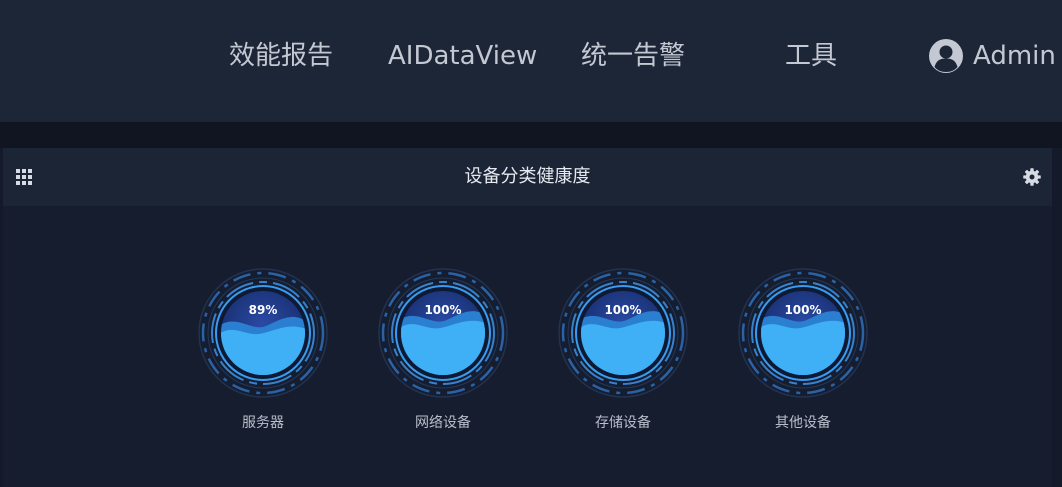  I want to click on user-menu: Admin, so click(992, 56).